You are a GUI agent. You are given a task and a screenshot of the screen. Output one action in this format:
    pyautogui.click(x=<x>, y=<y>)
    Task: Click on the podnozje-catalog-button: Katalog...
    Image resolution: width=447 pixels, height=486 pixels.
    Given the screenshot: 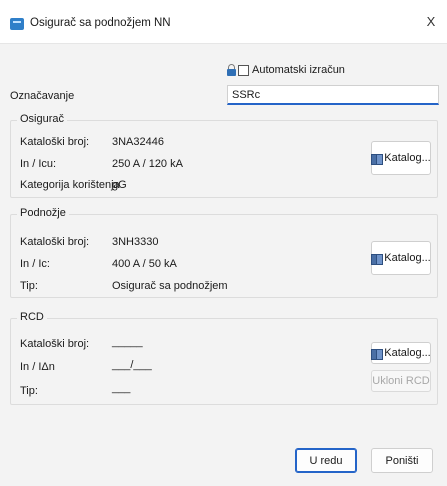 What is the action you would take?
    pyautogui.click(x=401, y=258)
    